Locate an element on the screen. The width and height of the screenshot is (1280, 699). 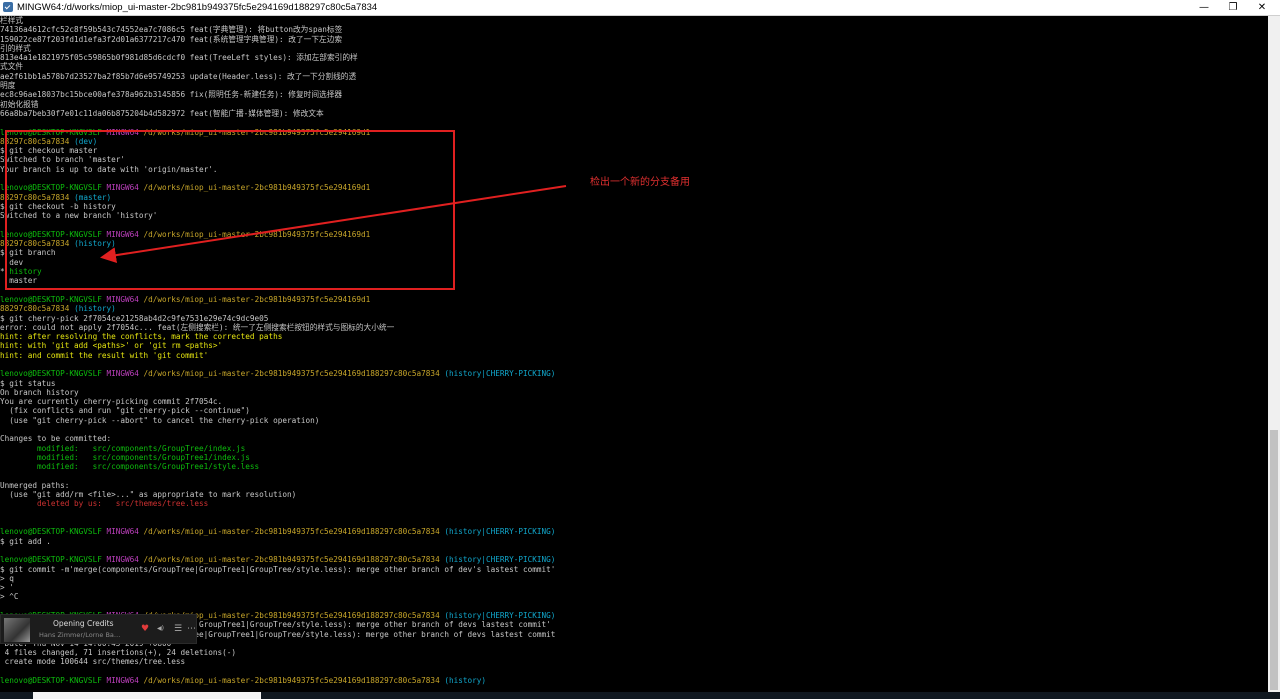
volume-icon: ◀) is located at coordinates (160, 629).